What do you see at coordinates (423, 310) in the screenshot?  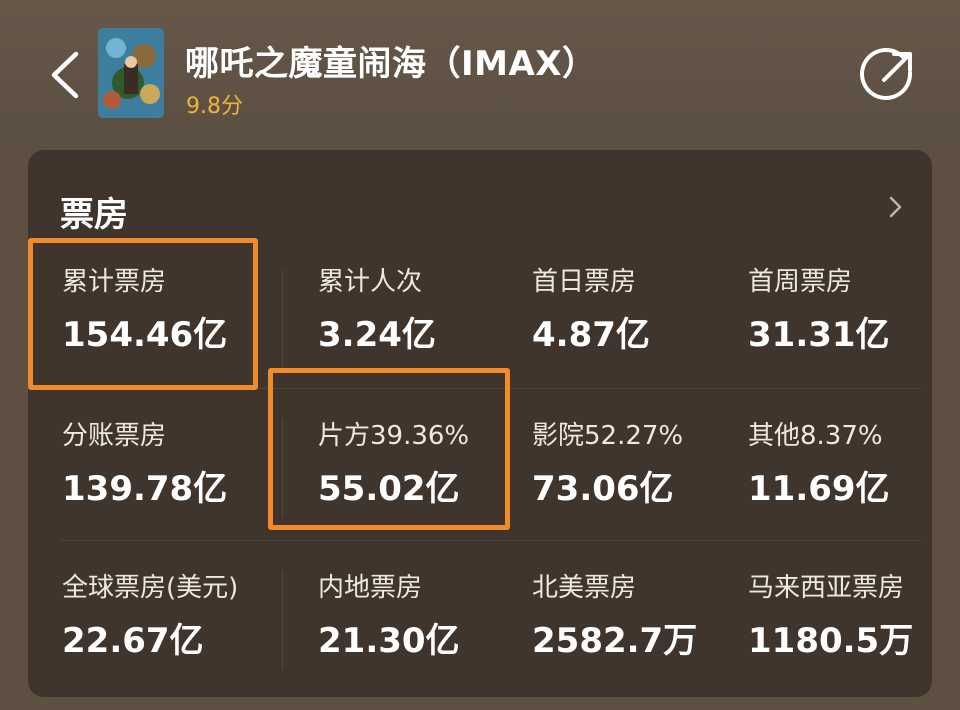 I see `stat-total-admissions: 累计人次 3.24亿` at bounding box center [423, 310].